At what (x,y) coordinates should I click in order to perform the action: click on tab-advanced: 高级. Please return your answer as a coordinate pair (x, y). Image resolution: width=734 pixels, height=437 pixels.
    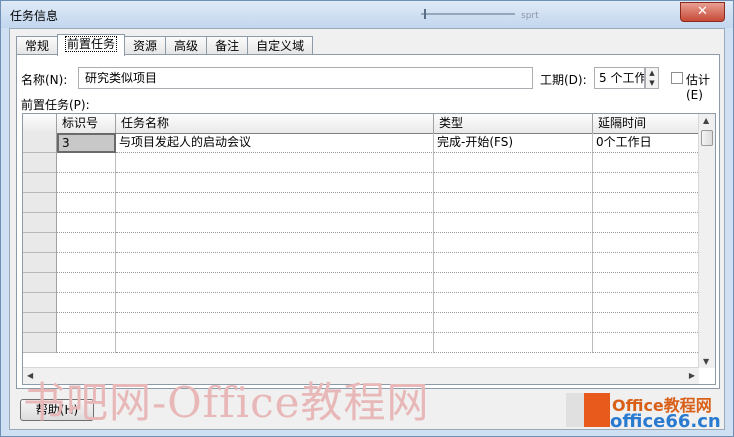
    Looking at the image, I should click on (186, 46).